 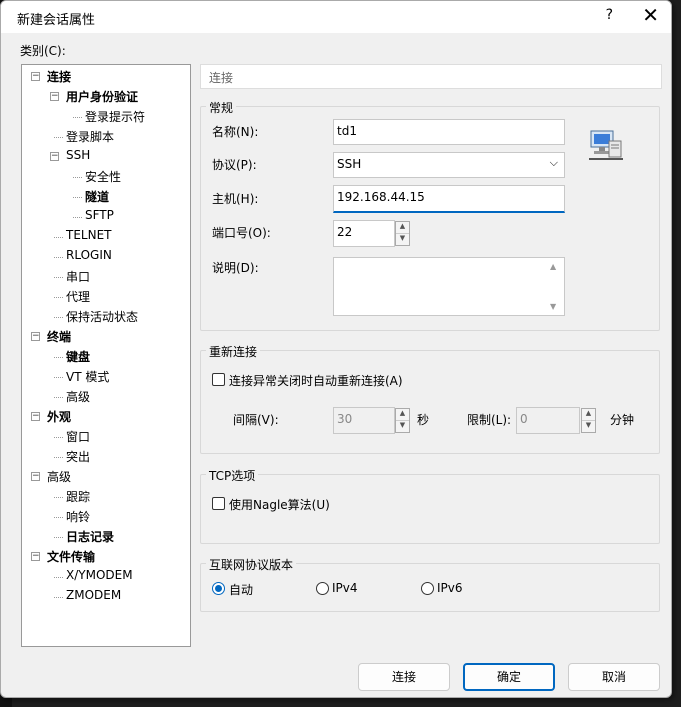 I want to click on nagle-checkbox, so click(x=218, y=503).